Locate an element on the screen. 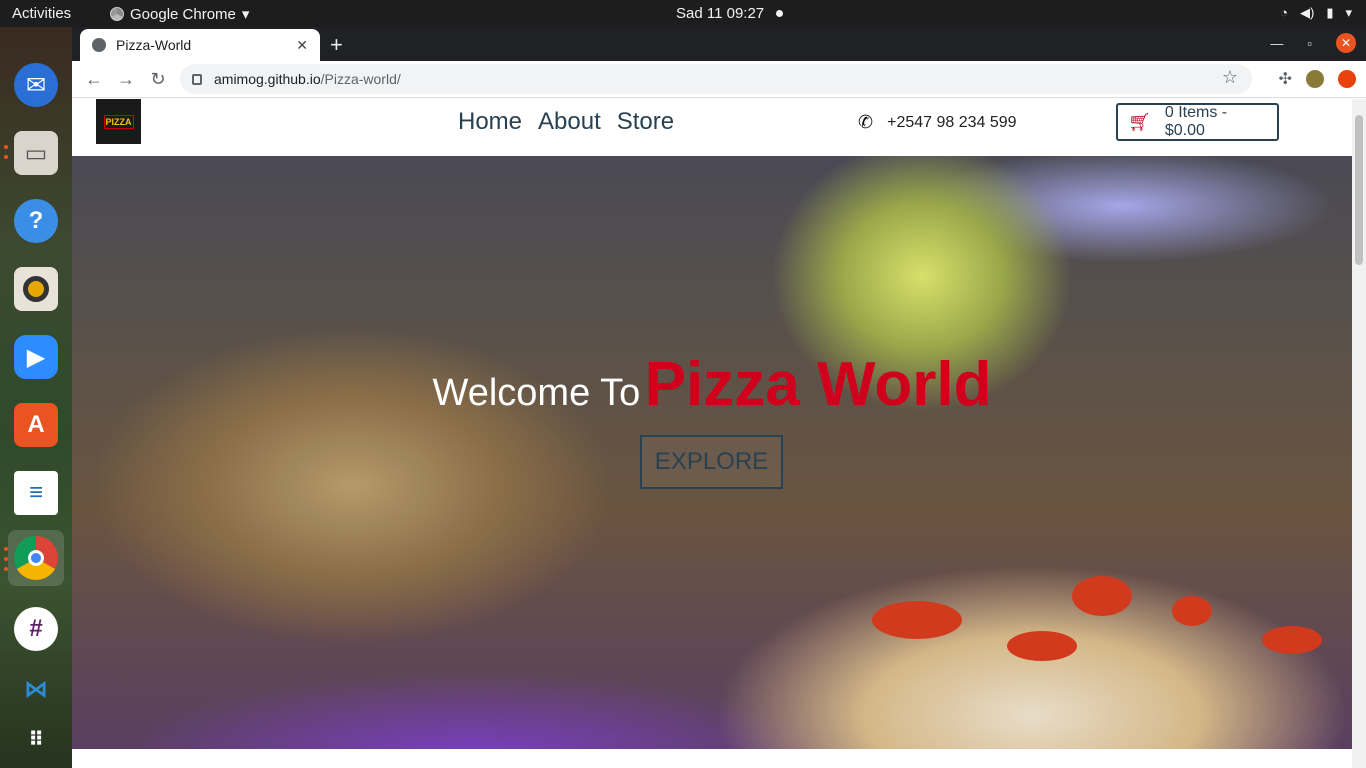  zoom-icon: ▶ is located at coordinates (36, 357).